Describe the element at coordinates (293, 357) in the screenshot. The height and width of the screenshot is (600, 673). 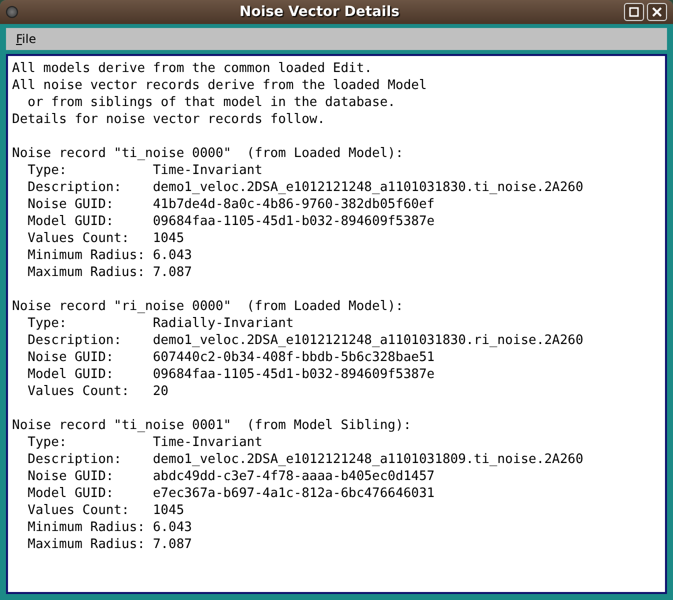
I see `field-value: 607440c2-0b34-408f-bbdb-5b6c328bae51` at that location.